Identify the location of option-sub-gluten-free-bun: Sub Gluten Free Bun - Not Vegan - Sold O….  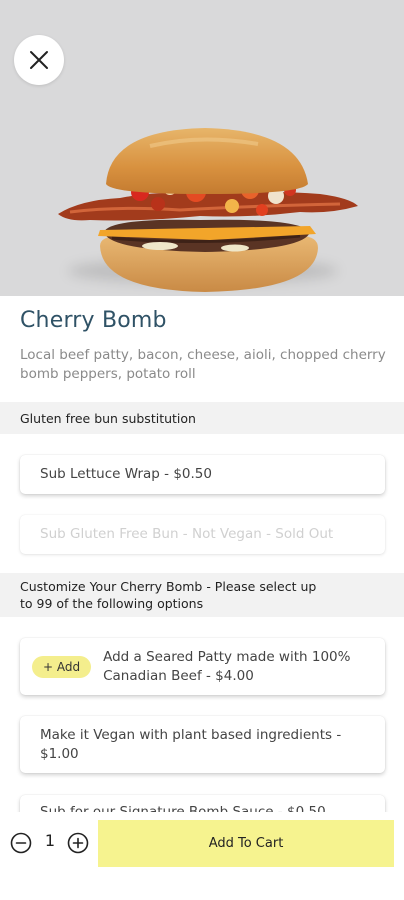
(202, 534).